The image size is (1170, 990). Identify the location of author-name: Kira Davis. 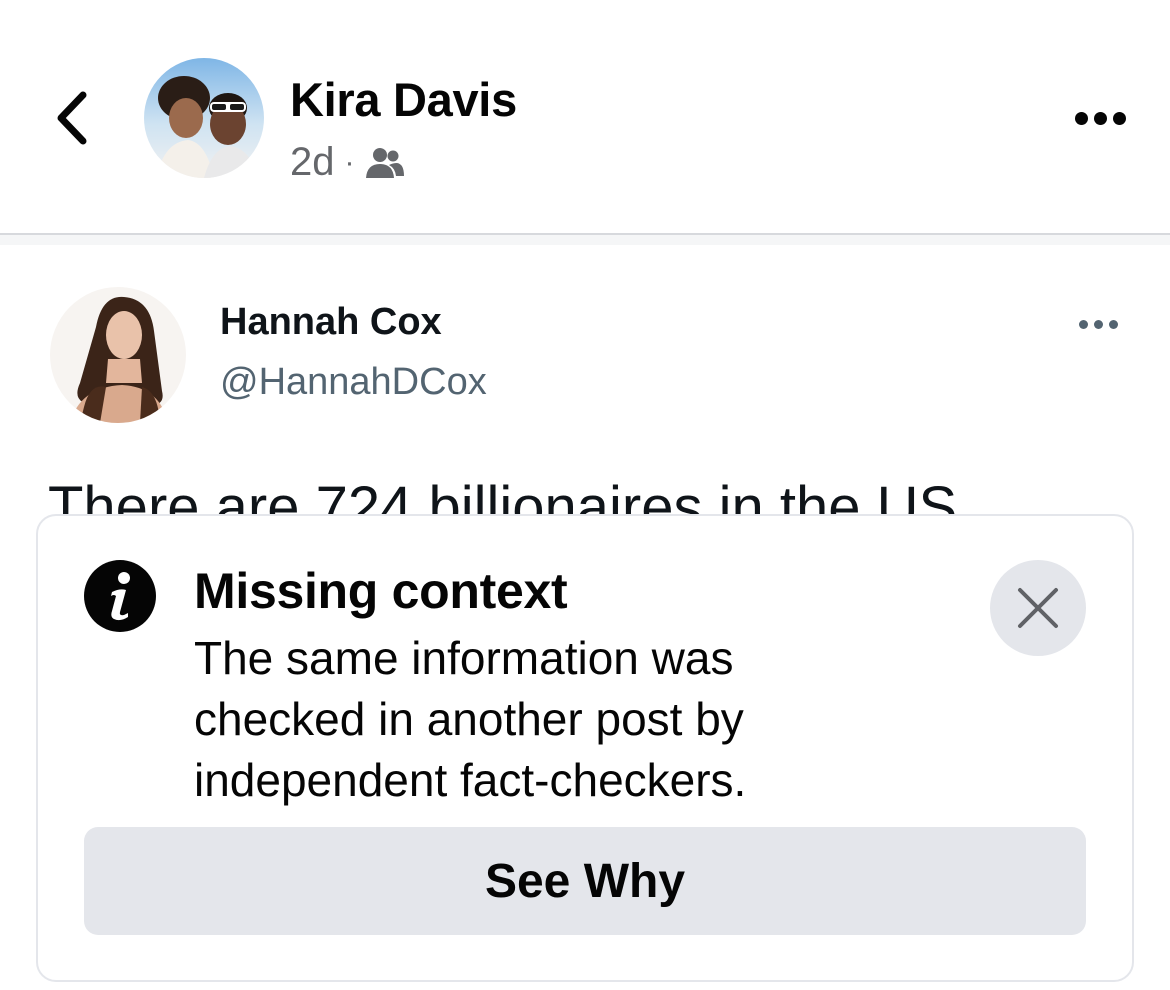
(403, 99).